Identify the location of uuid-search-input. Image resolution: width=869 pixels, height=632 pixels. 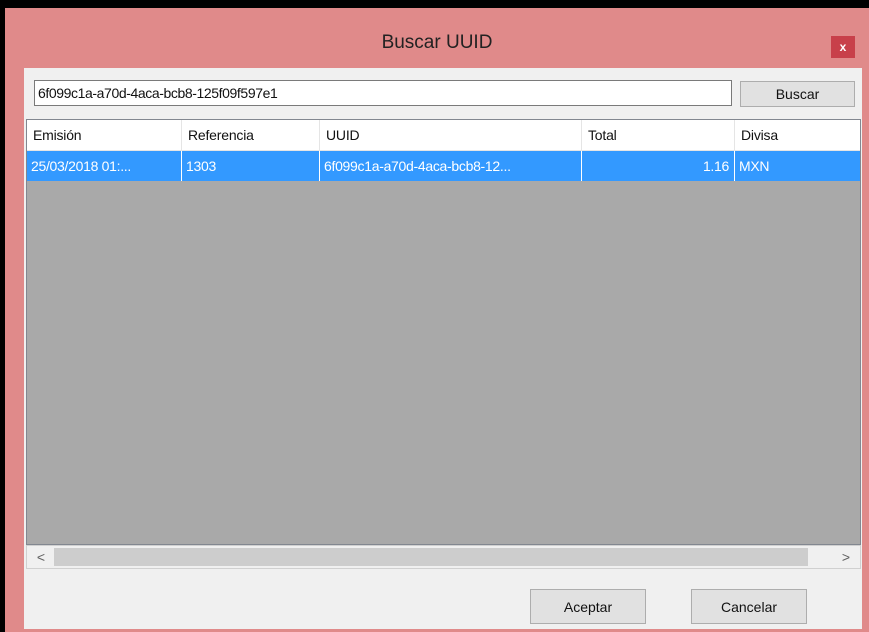
(383, 93).